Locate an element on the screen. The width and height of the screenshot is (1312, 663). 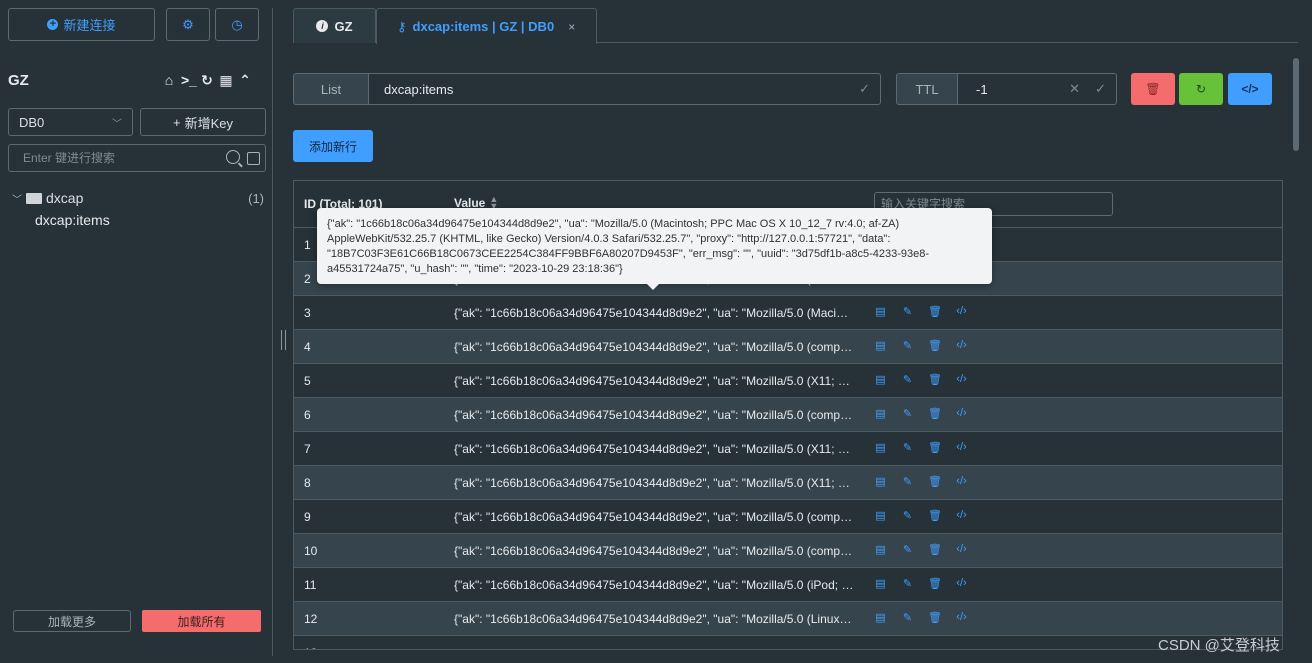
tree-folder-label: dxcap is located at coordinates (65, 198).